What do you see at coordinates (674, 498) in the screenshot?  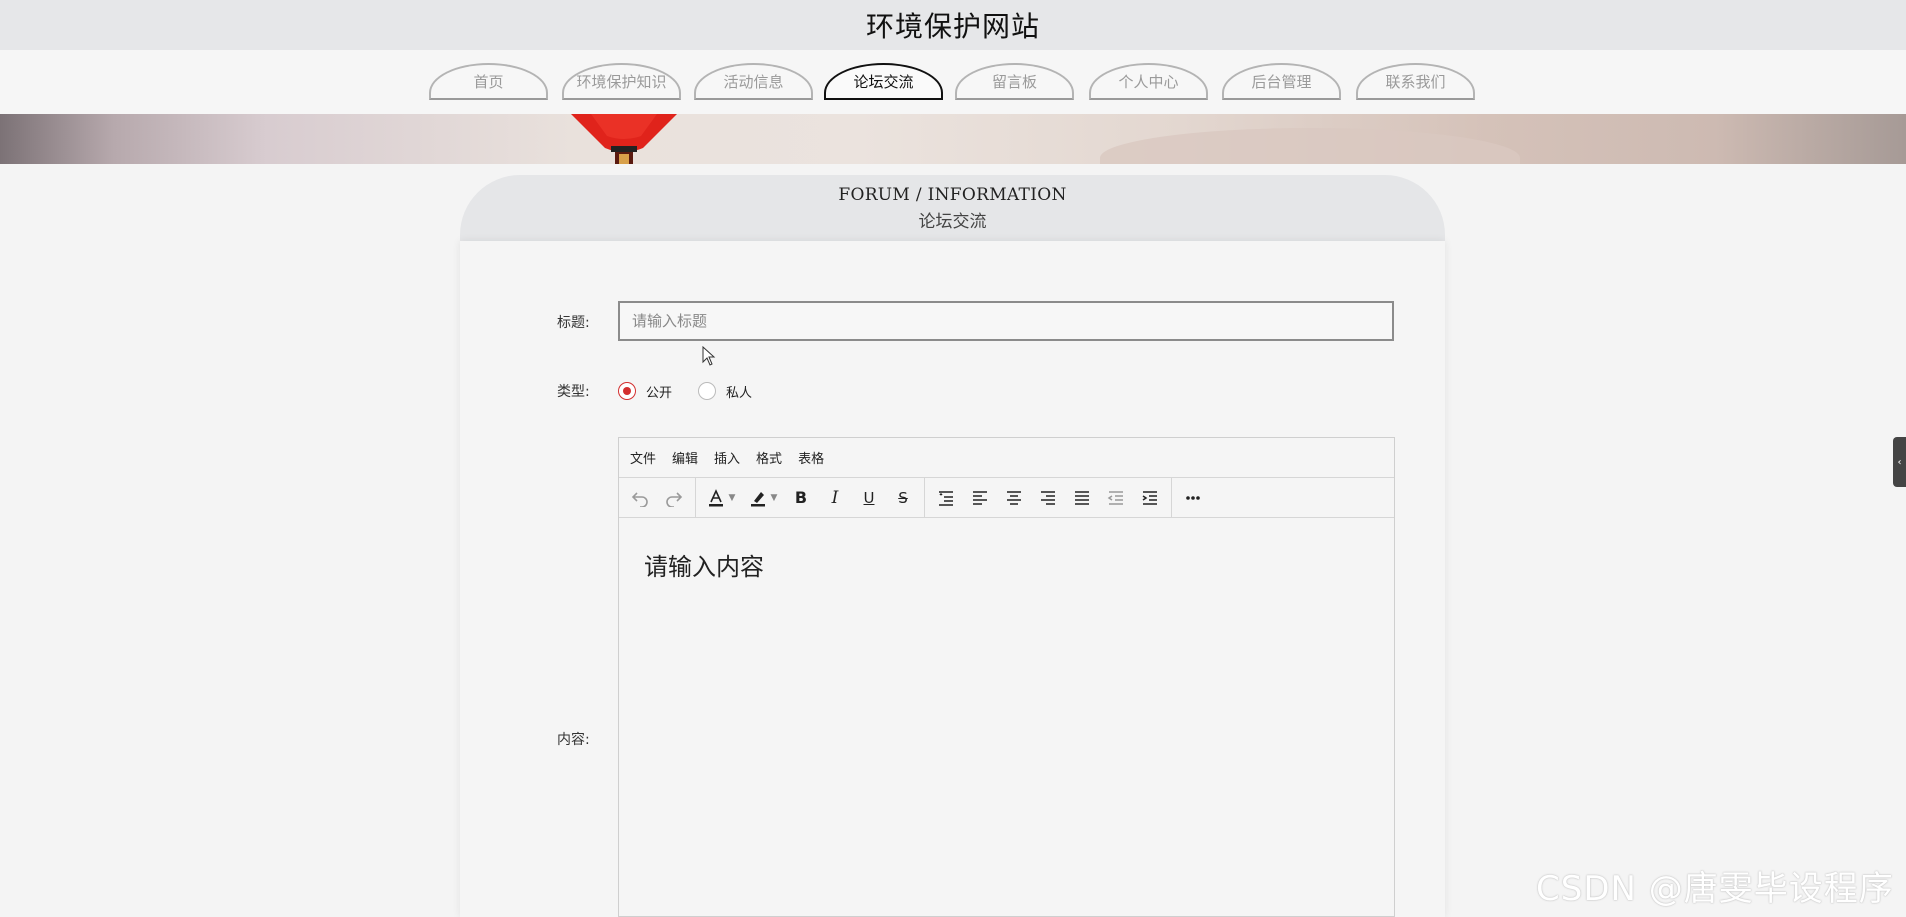 I see `redo-icon` at bounding box center [674, 498].